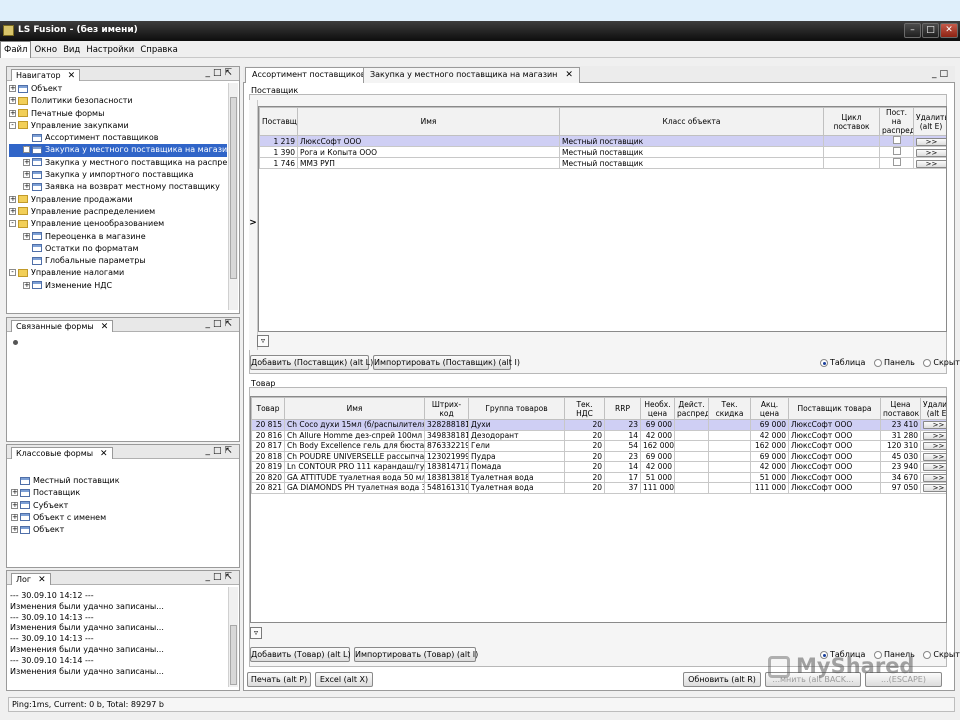 Image resolution: width=960 pixels, height=720 pixels. I want to click on product-supply-cell: 120 310, so click(900, 446).